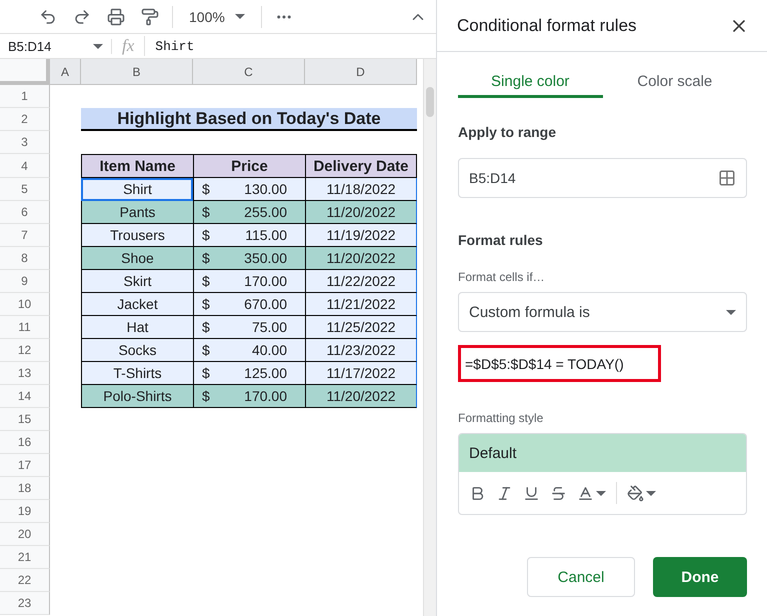 The width and height of the screenshot is (767, 616). What do you see at coordinates (361, 166) in the screenshot?
I see `column-title: Delivery Date` at bounding box center [361, 166].